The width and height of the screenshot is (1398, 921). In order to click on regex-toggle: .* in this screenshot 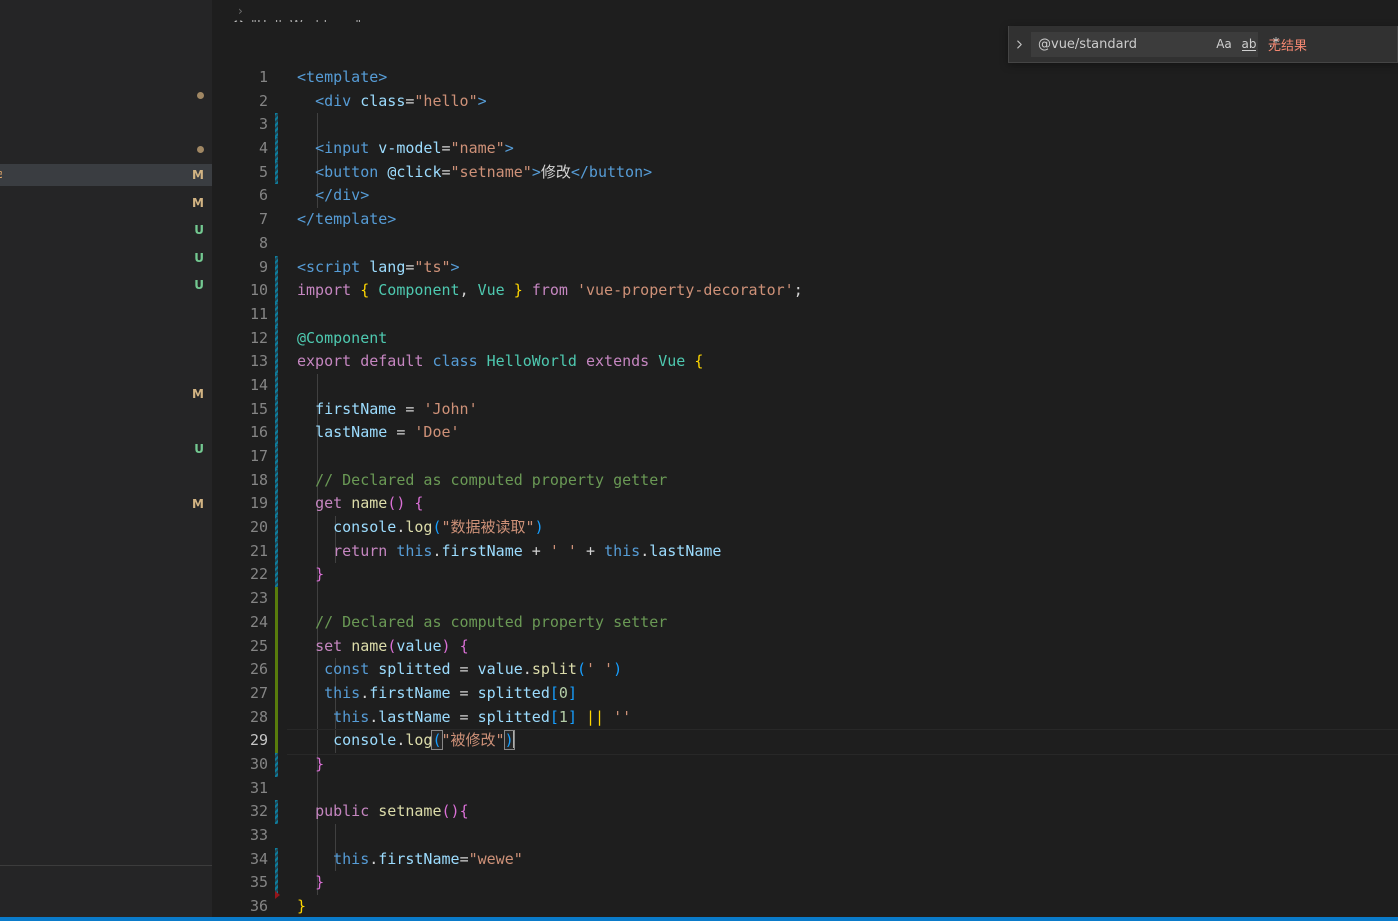, I will do `click(1274, 44)`.